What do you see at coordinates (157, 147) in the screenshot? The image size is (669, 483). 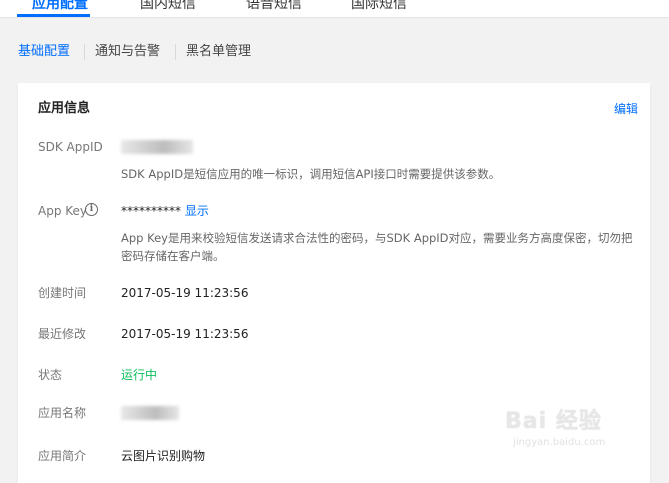 I see `sdk-appid-redacted-value` at bounding box center [157, 147].